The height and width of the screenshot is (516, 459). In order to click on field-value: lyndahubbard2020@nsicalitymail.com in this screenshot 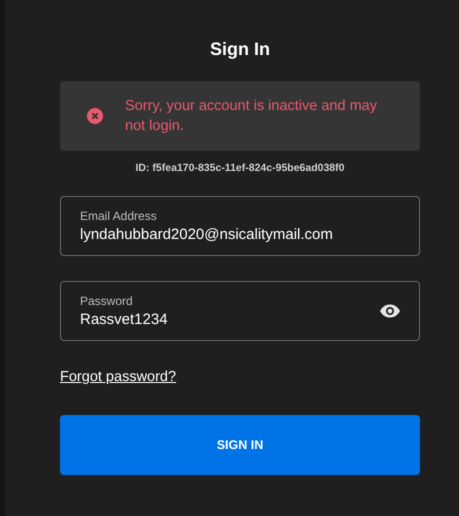, I will do `click(207, 234)`.